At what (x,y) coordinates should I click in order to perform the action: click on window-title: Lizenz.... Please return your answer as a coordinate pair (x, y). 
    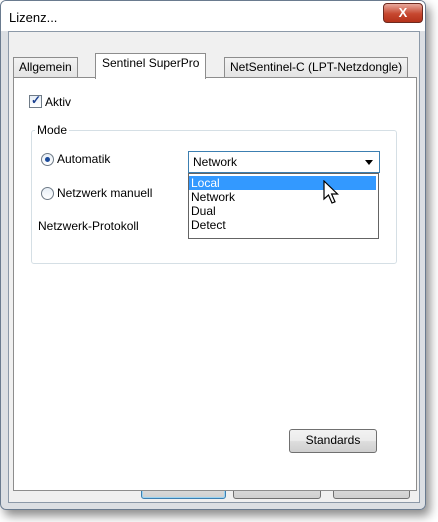
    Looking at the image, I should click on (33, 17).